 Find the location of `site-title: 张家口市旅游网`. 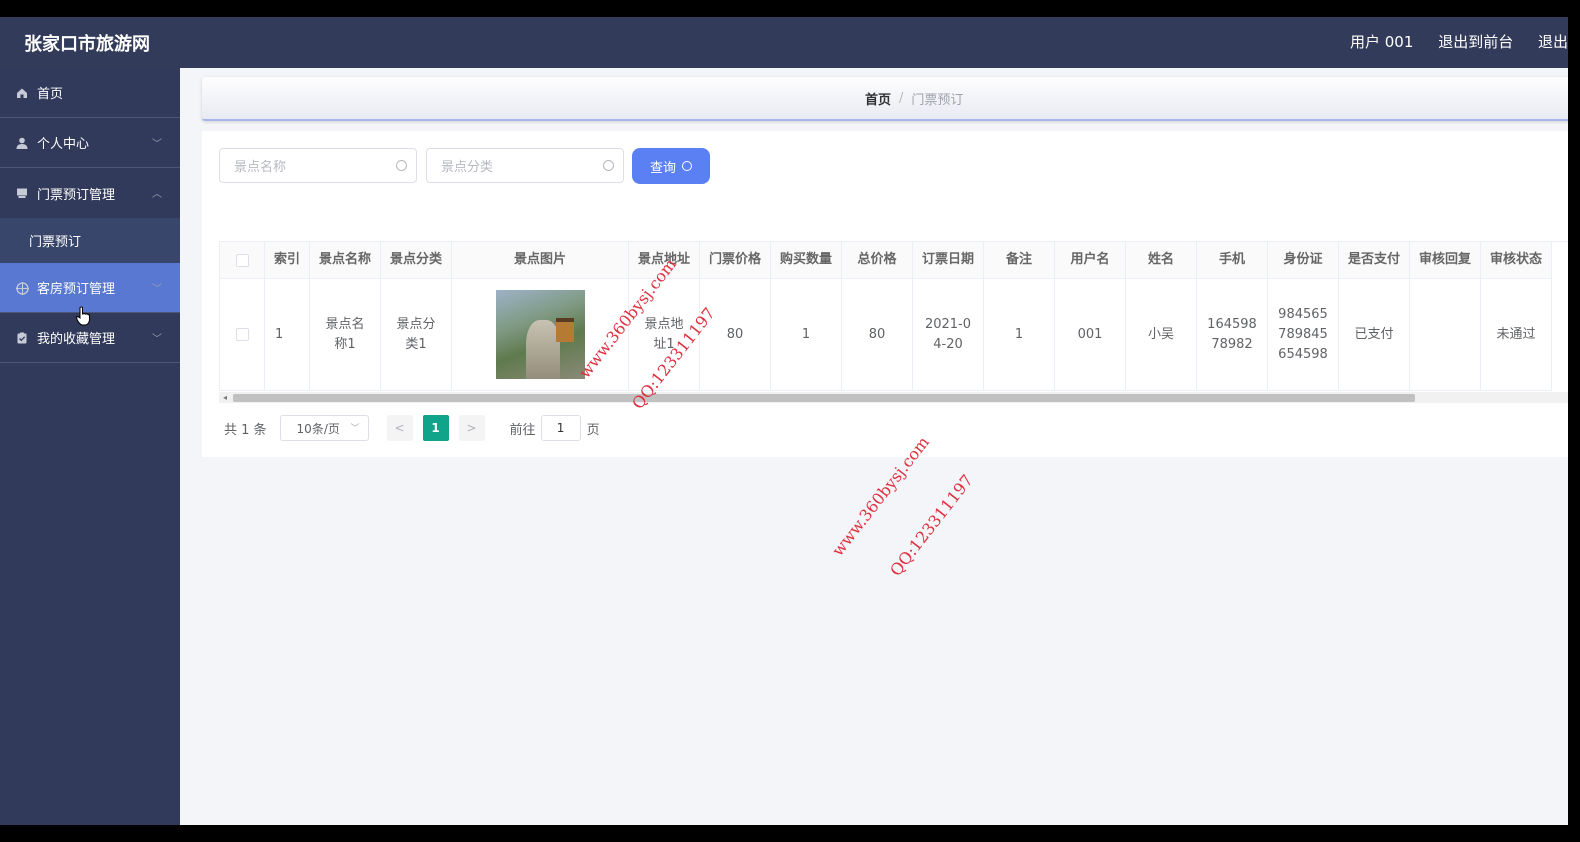

site-title: 张家口市旅游网 is located at coordinates (87, 44).